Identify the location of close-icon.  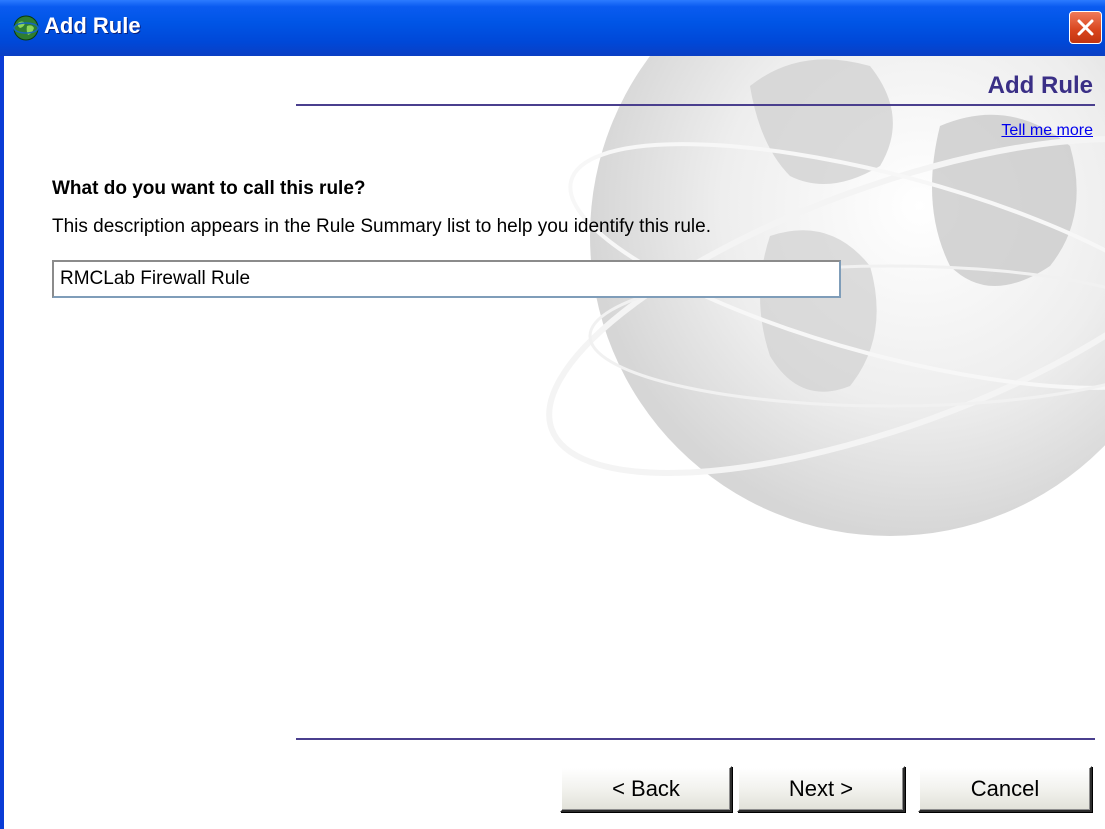
(1085, 27).